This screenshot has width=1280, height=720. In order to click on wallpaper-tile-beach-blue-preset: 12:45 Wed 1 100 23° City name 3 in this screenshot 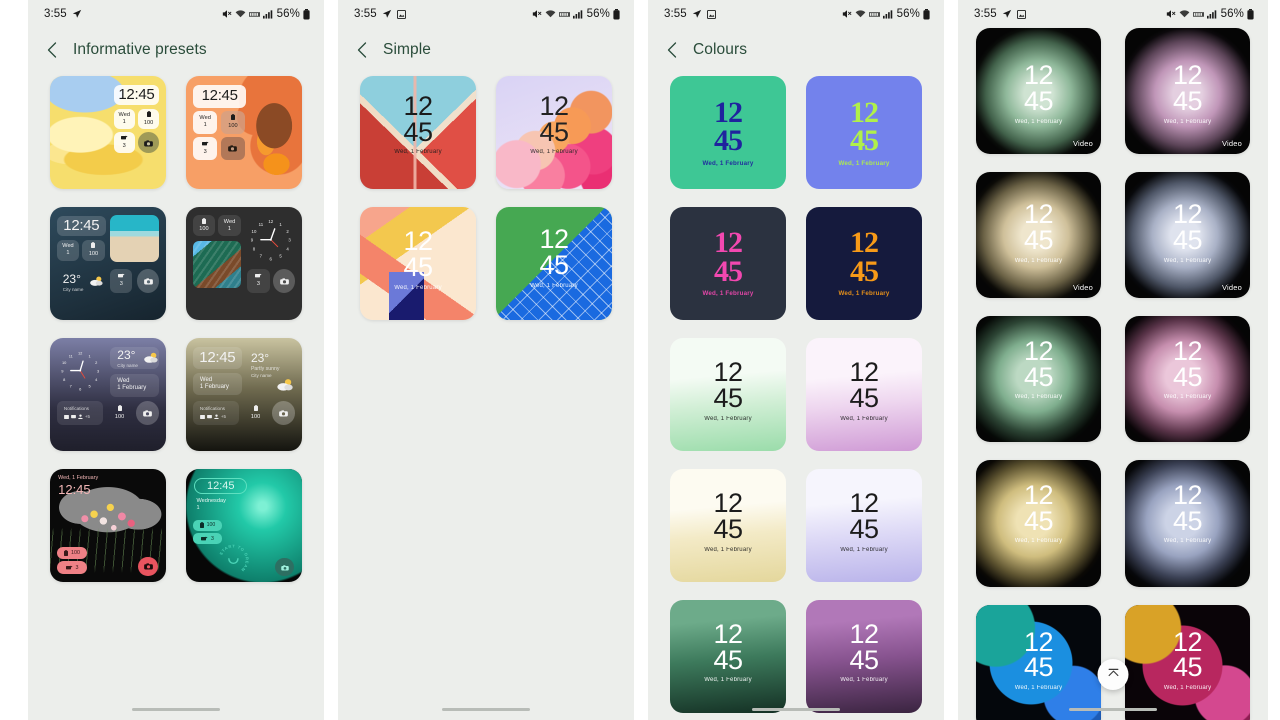, I will do `click(108, 263)`.